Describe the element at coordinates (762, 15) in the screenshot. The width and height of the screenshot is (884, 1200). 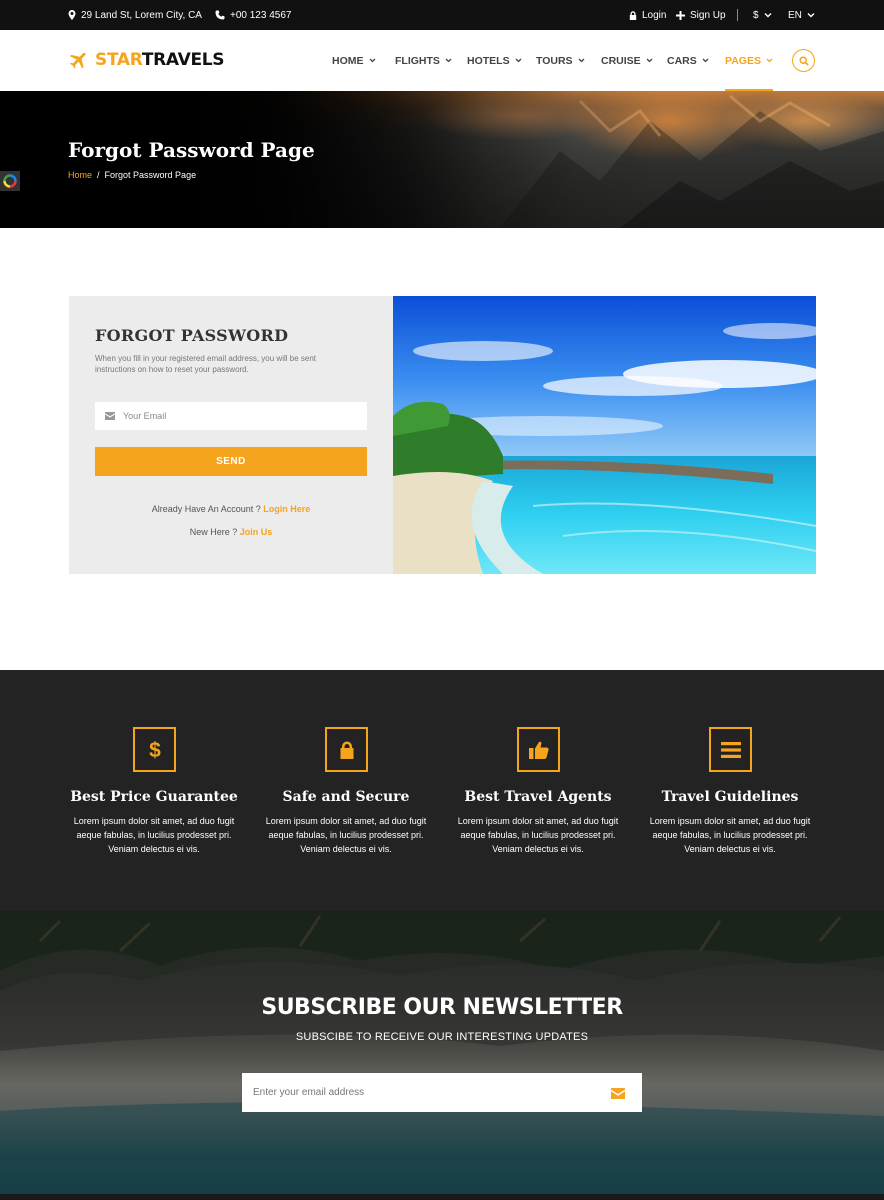
I see `currency-select: $` at that location.